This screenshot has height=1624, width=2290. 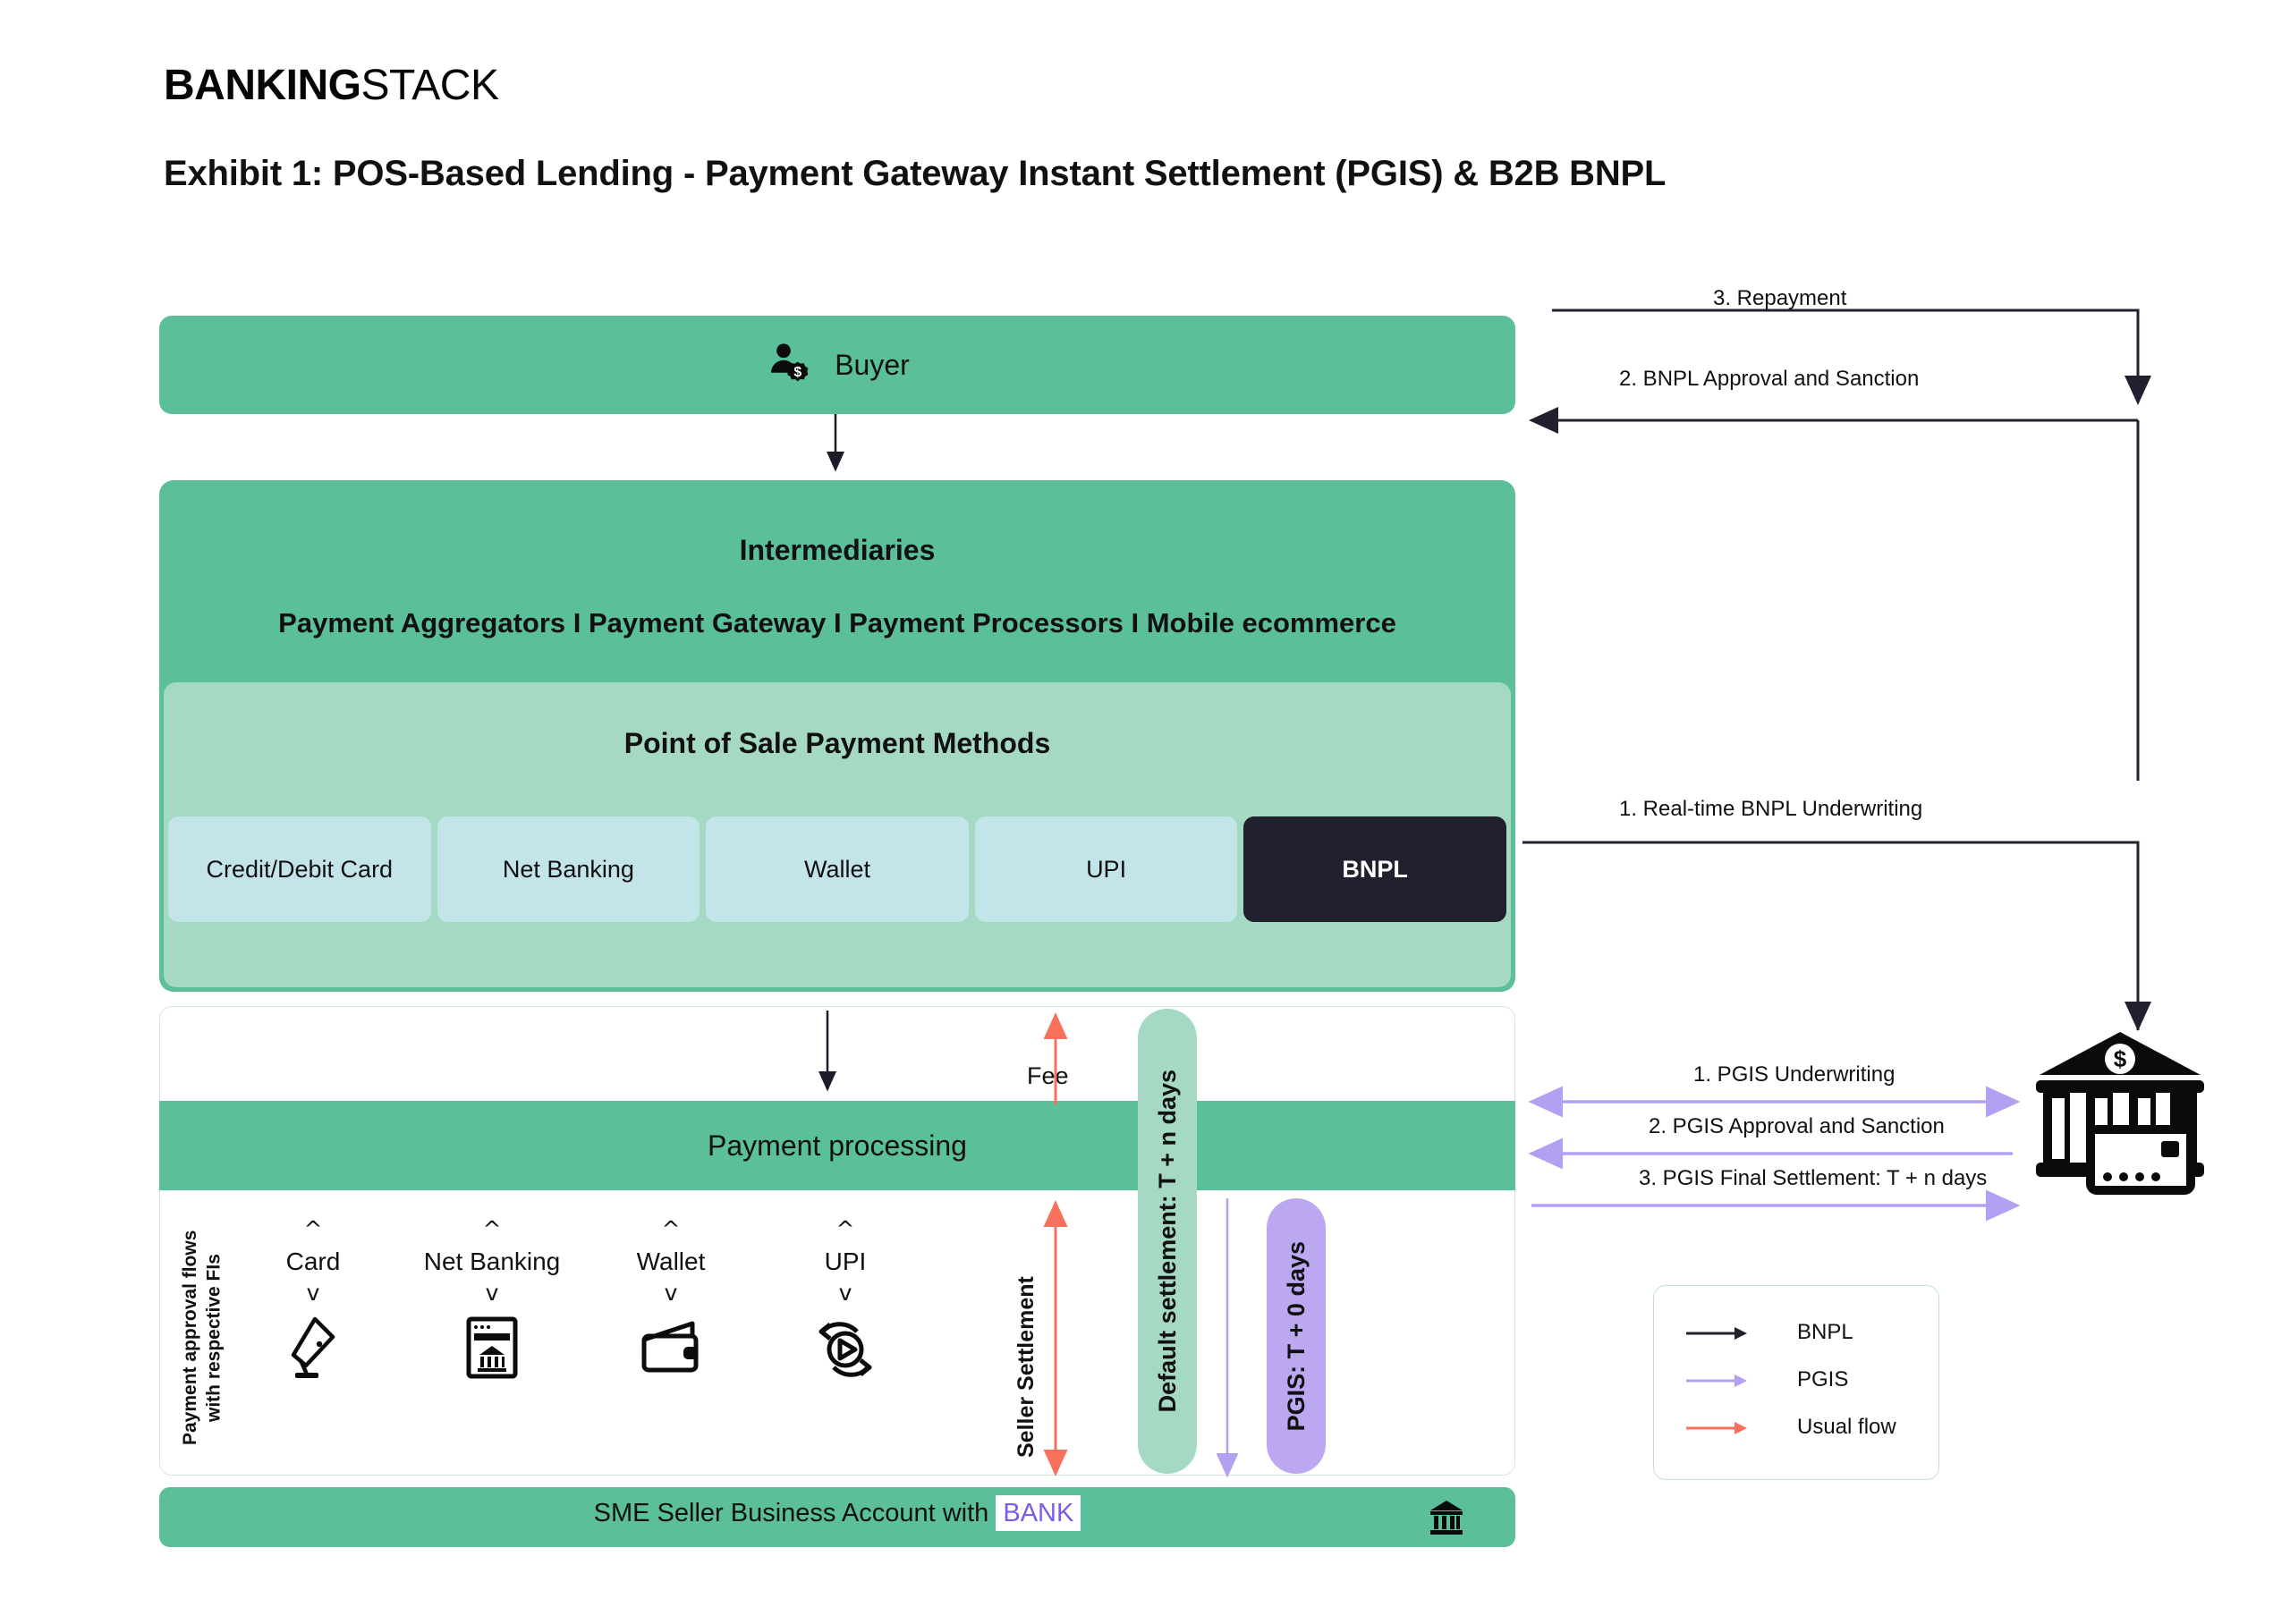 I want to click on bank-with-card-icon: $, so click(x=2120, y=1113).